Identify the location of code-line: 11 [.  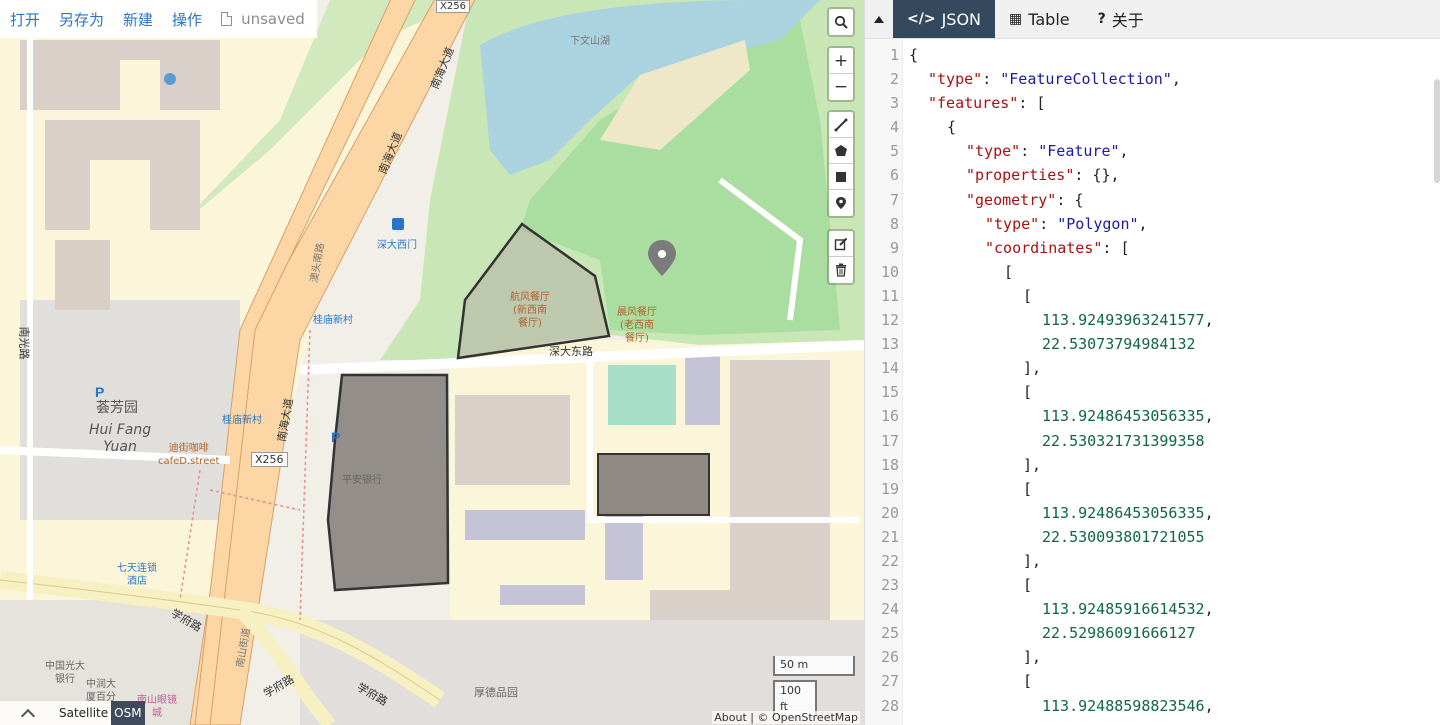
(1152, 296).